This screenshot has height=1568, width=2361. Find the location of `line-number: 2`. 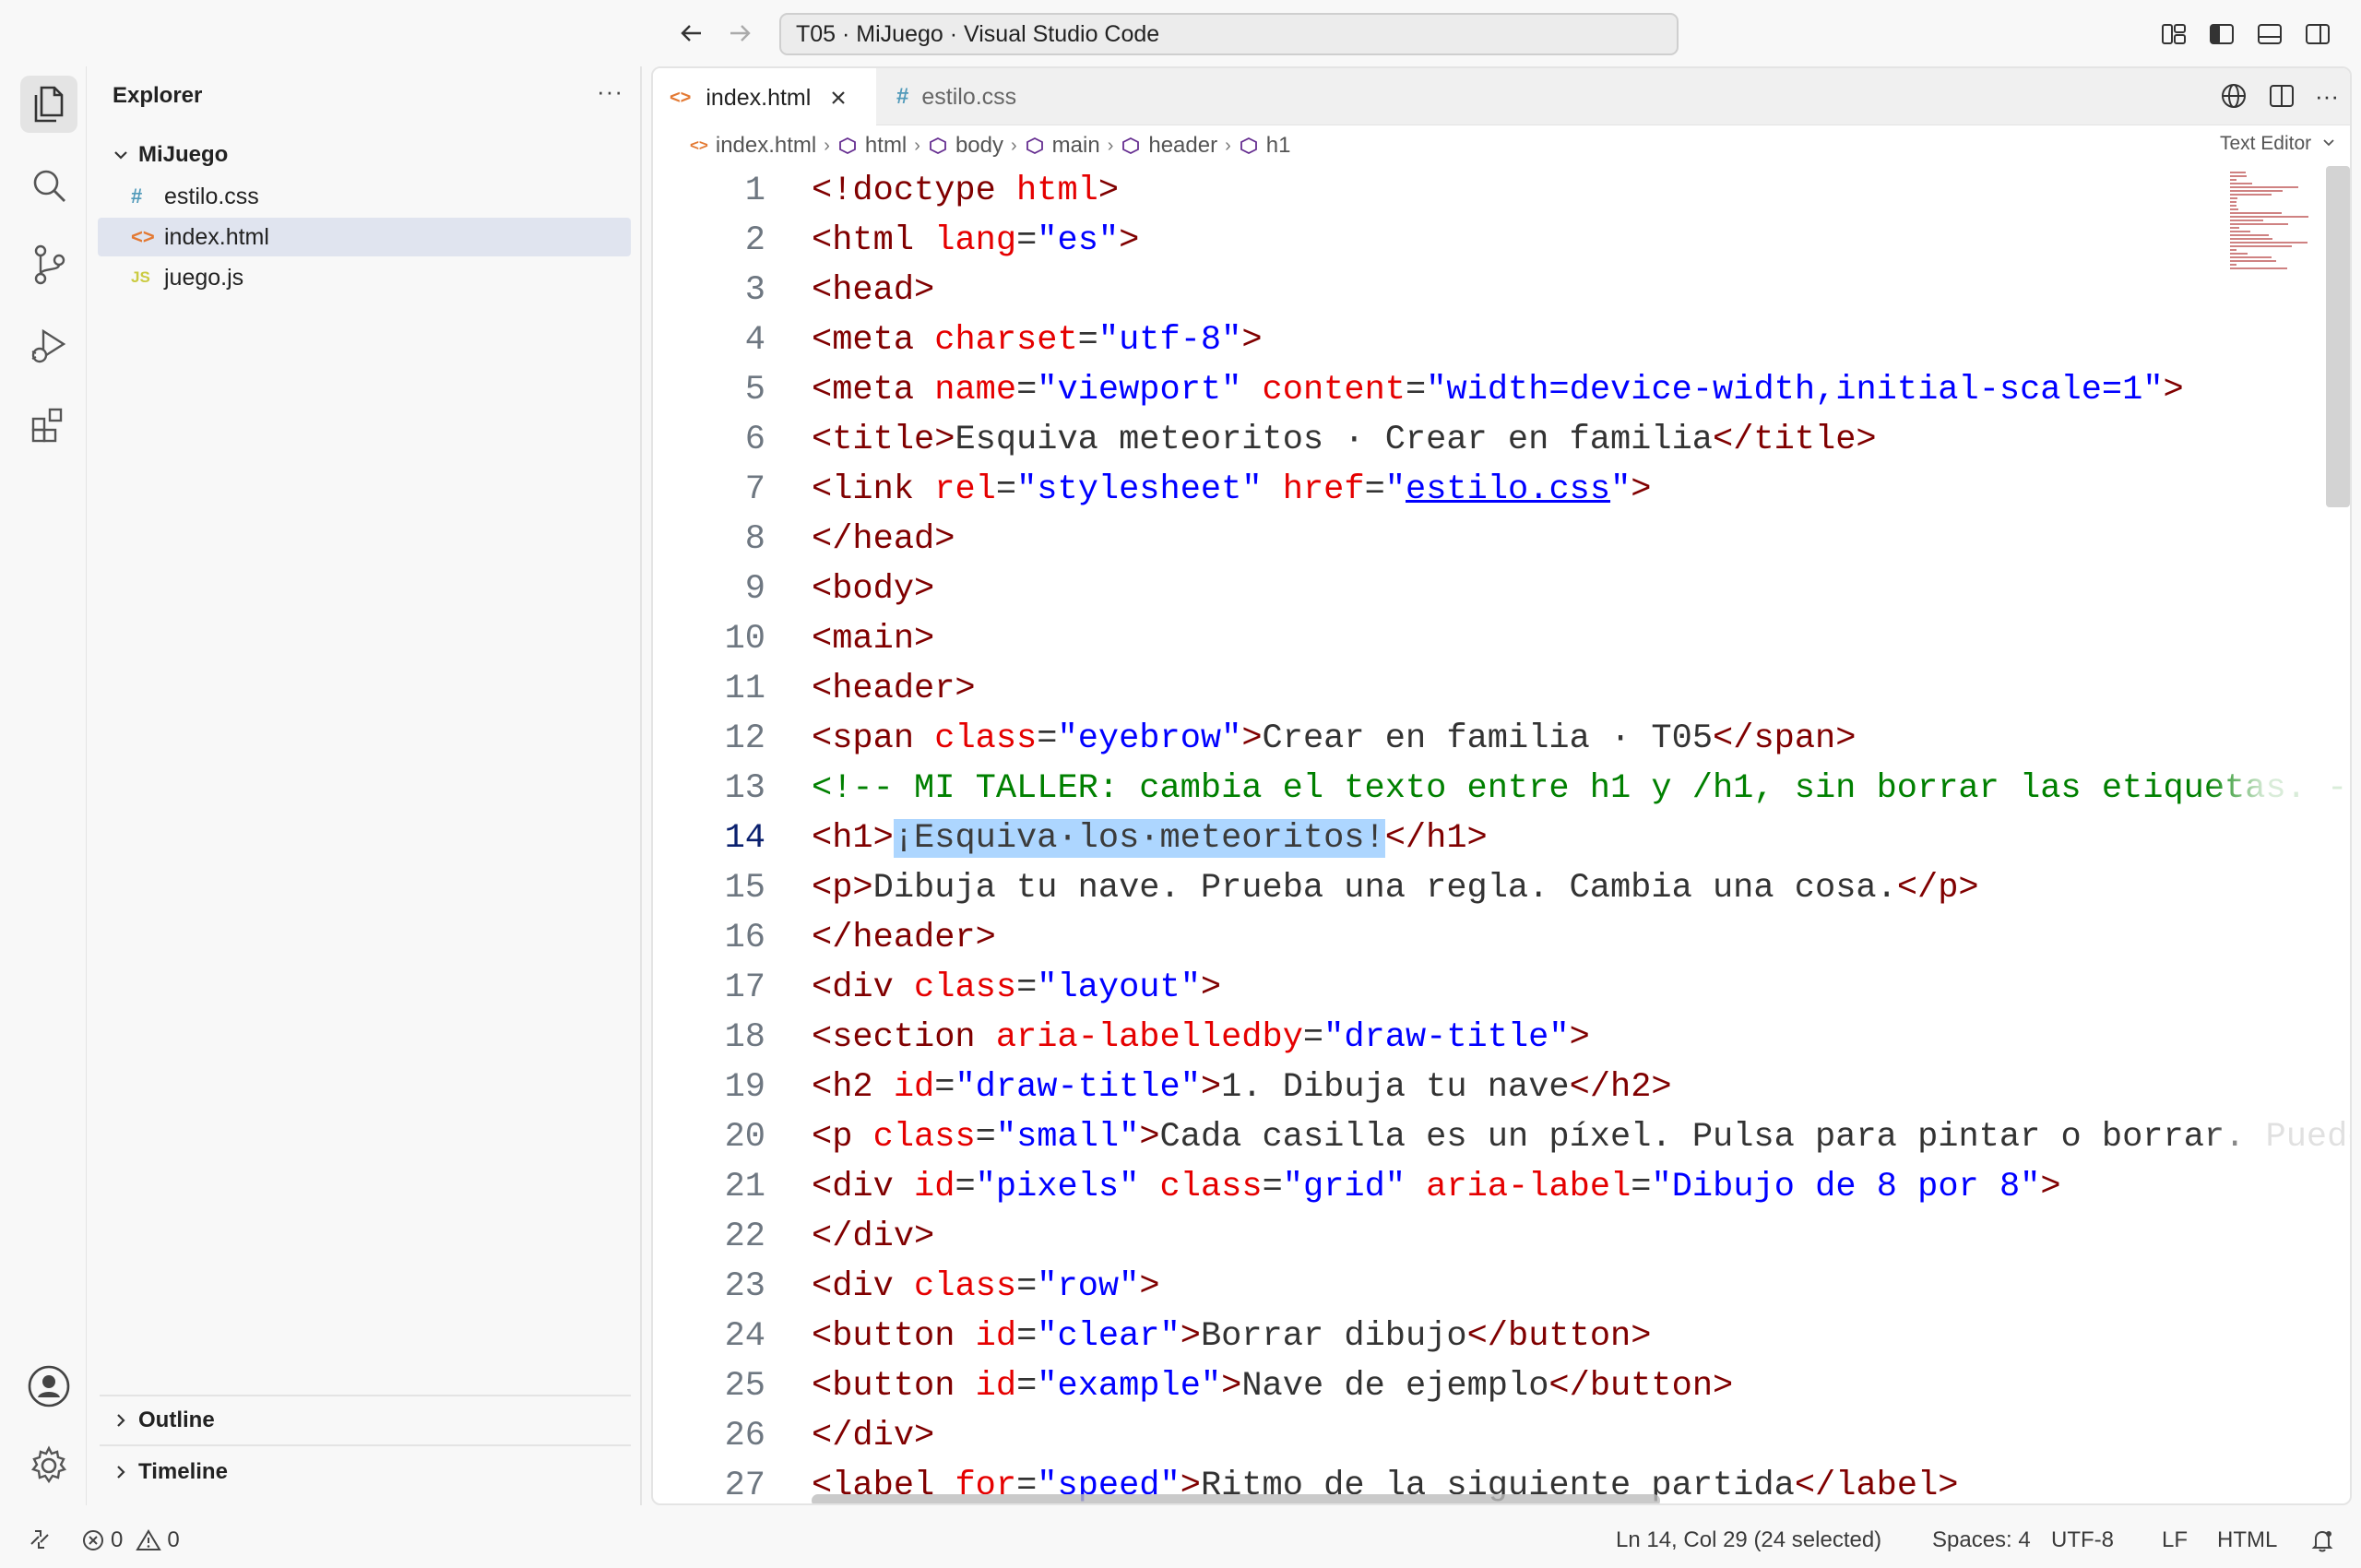

line-number: 2 is located at coordinates (754, 241).